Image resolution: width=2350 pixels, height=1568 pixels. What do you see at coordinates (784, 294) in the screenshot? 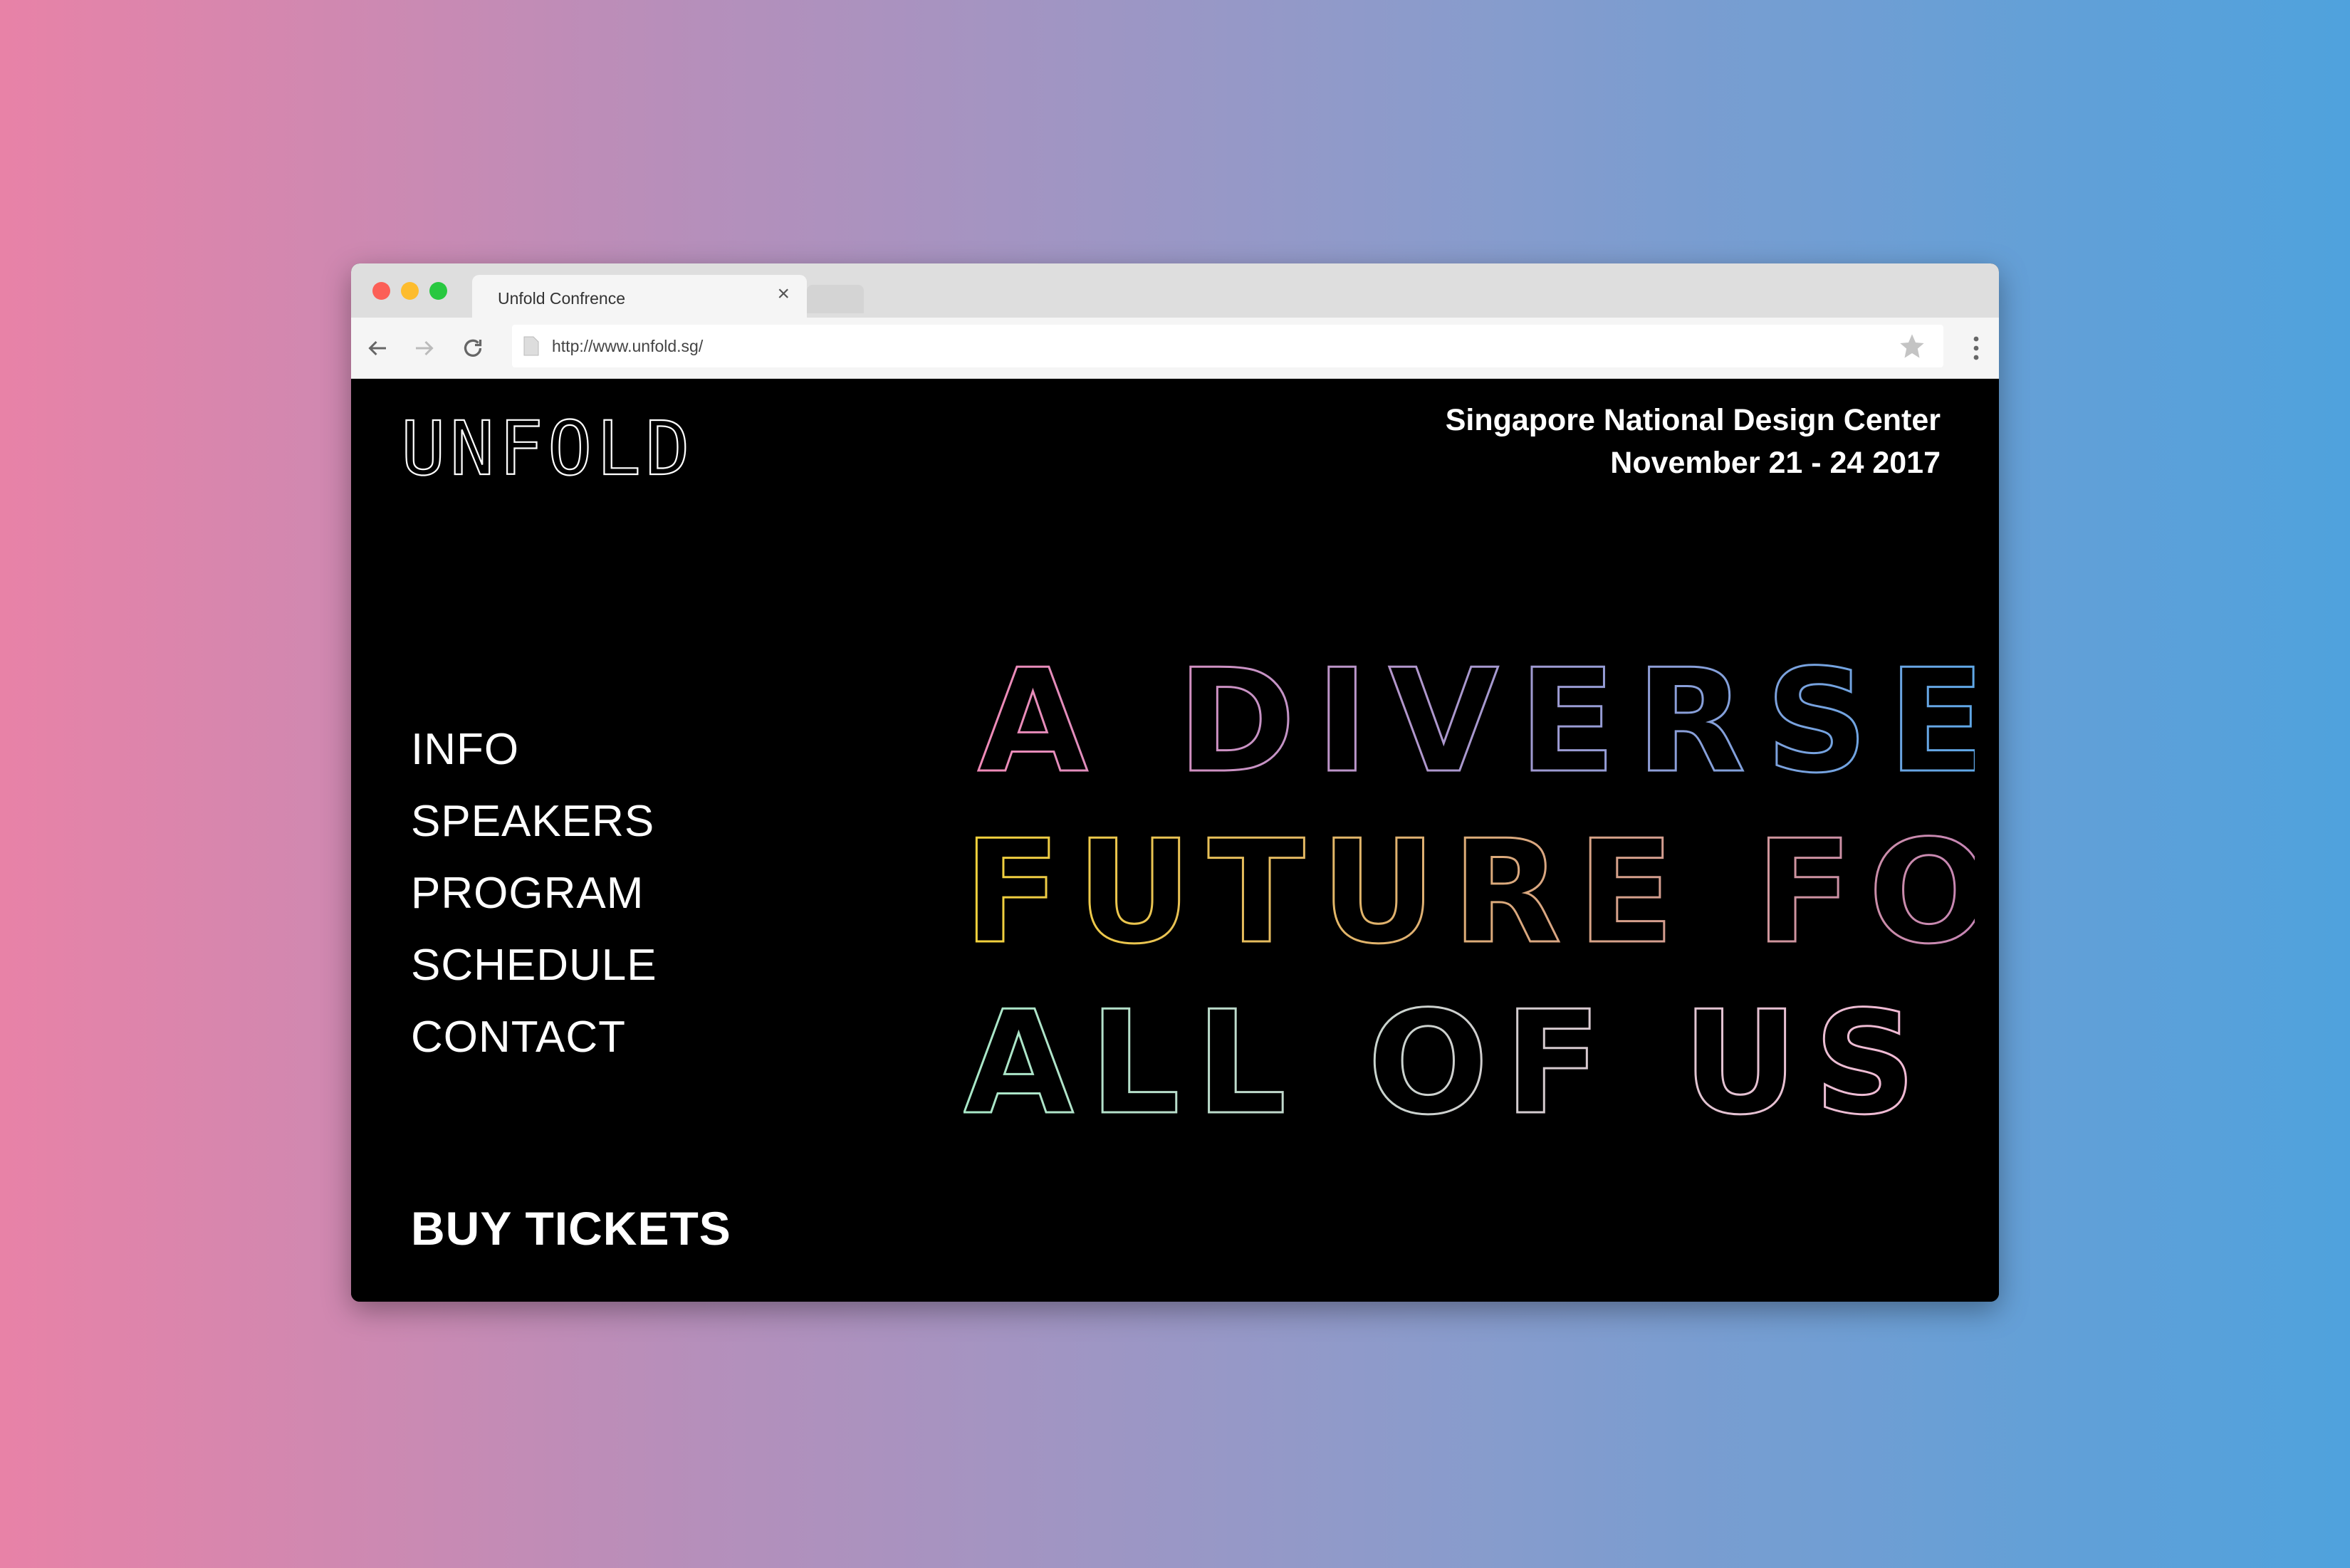
I see `tab-close-icon: ×` at bounding box center [784, 294].